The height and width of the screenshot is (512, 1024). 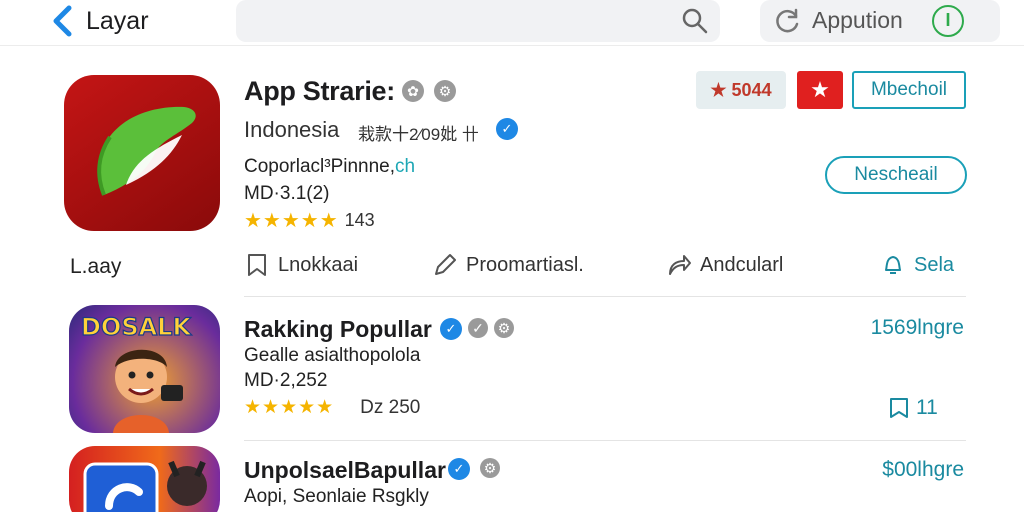 I want to click on save-button: 11, so click(x=913, y=408).